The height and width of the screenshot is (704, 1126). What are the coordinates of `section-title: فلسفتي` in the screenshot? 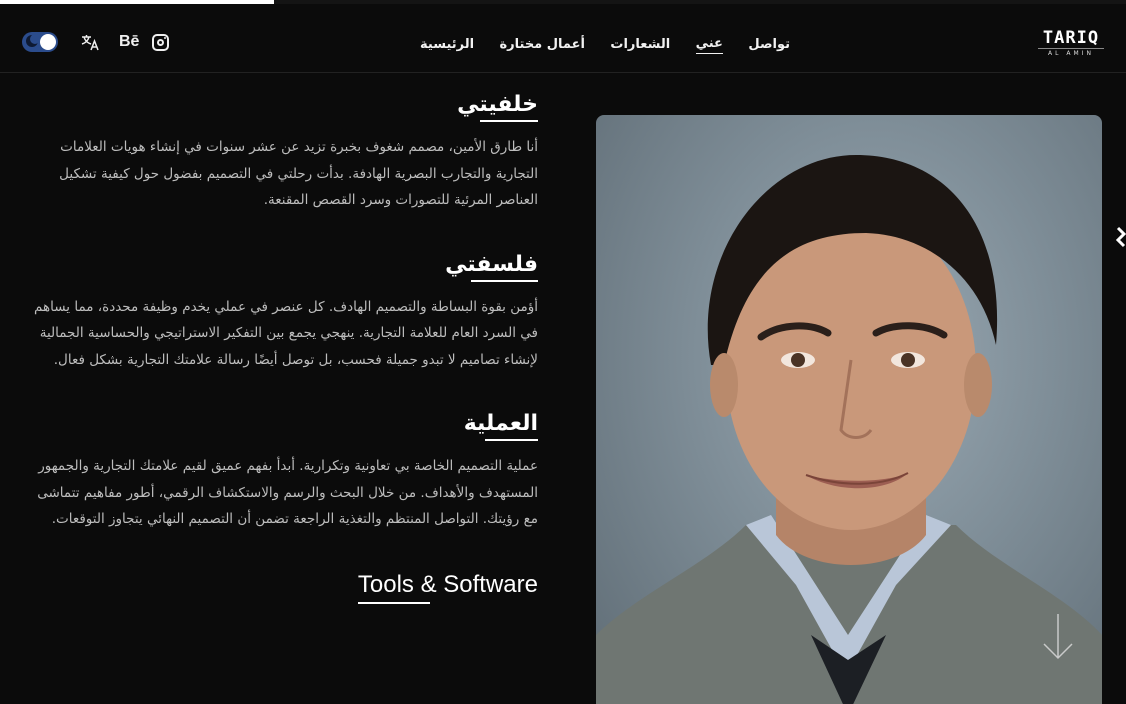 It's located at (491, 267).